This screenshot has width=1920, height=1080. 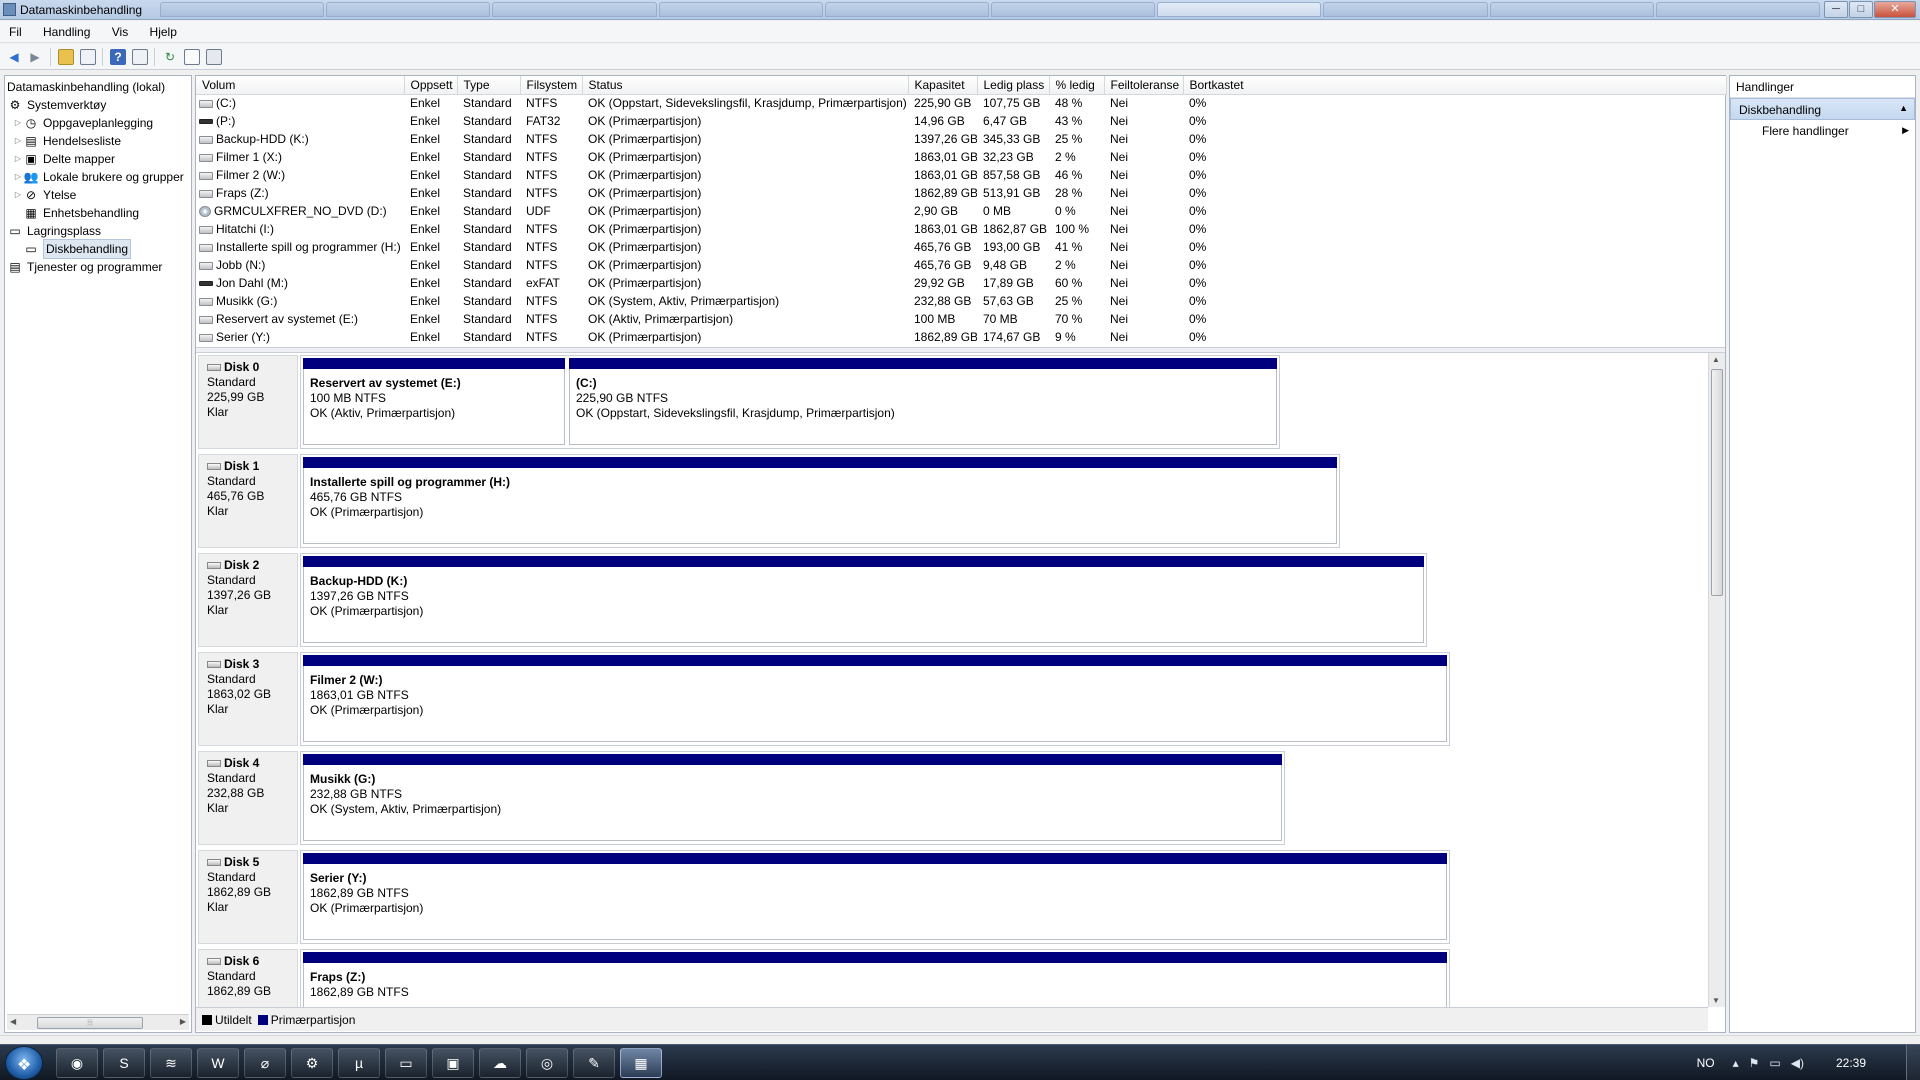 What do you see at coordinates (1774, 1063) in the screenshot?
I see `network-icon: ▭` at bounding box center [1774, 1063].